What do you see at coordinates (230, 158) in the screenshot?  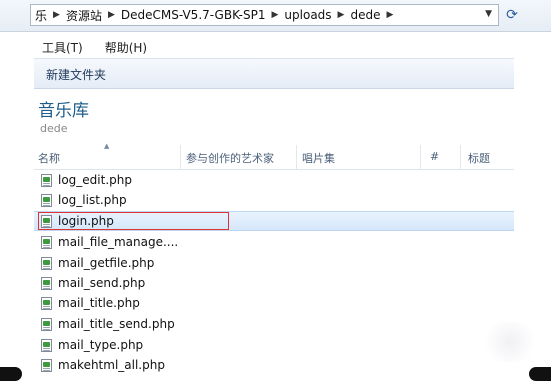 I see `column-artist: 参与创作的艺术家` at bounding box center [230, 158].